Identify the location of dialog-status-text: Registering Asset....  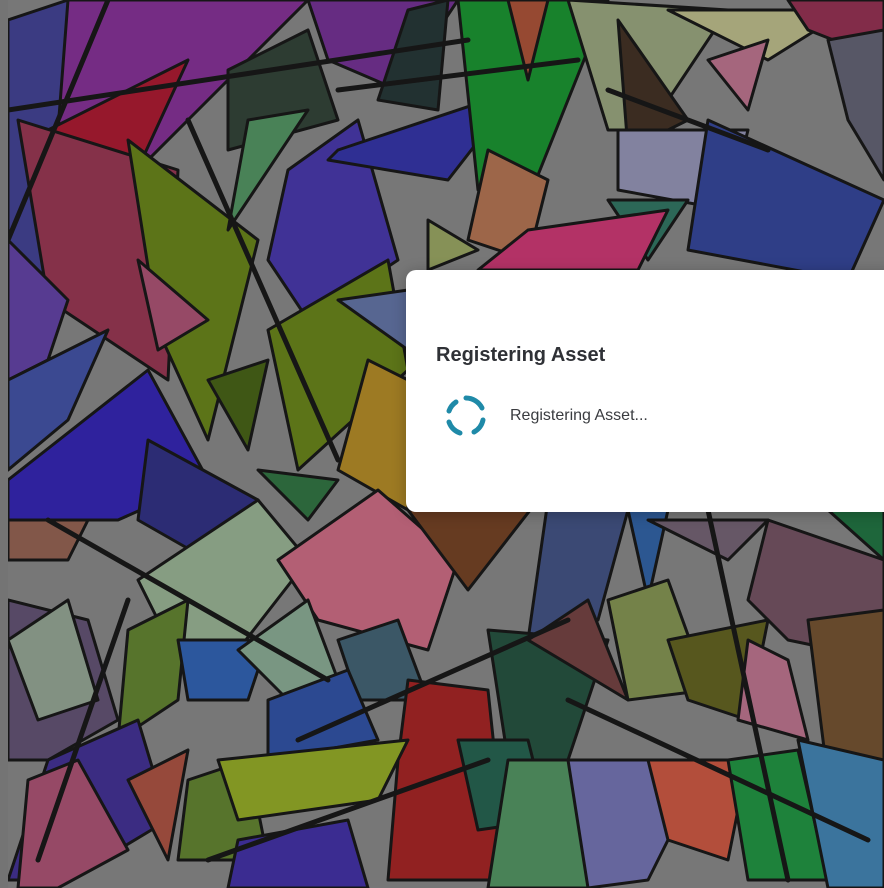
(579, 415).